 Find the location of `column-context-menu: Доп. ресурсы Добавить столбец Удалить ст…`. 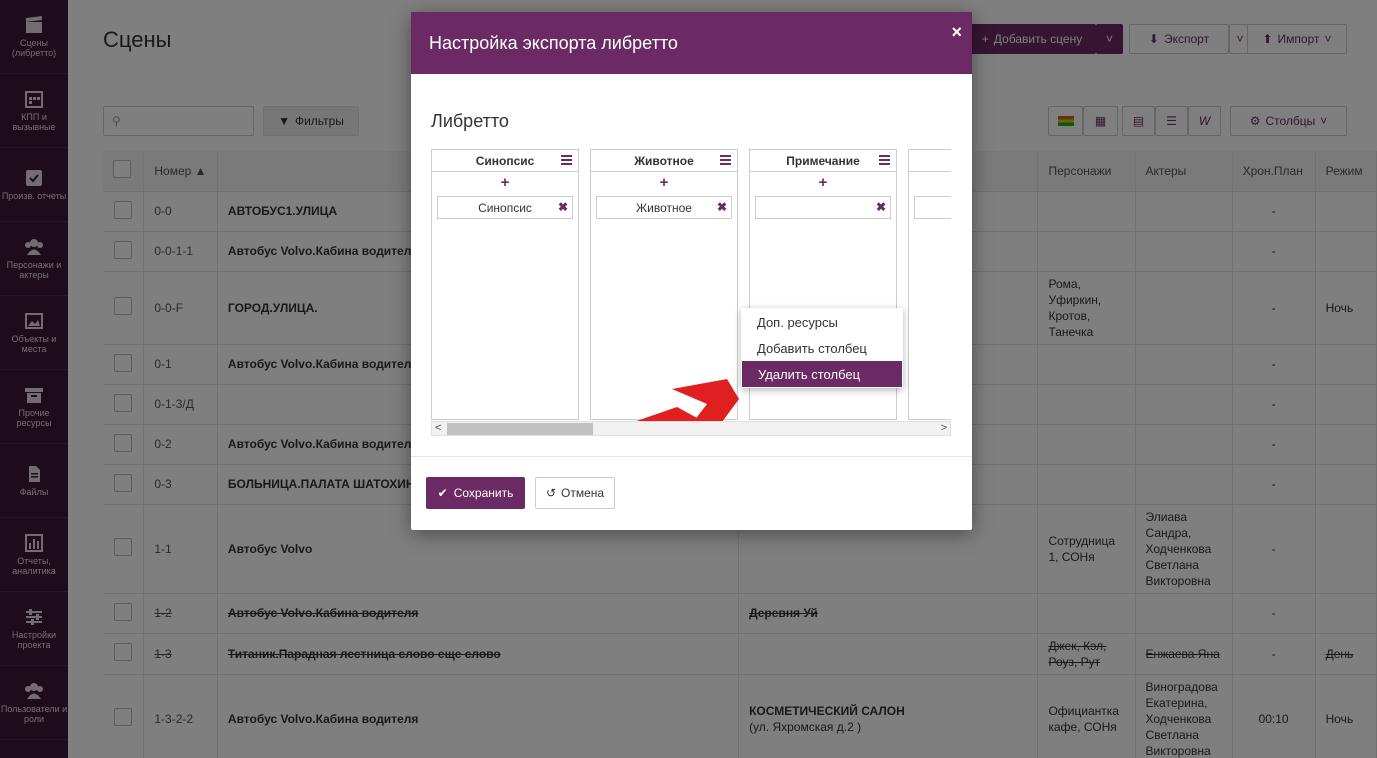

column-context-menu: Доп. ресурсы Добавить столбец Удалить ст… is located at coordinates (822, 348).